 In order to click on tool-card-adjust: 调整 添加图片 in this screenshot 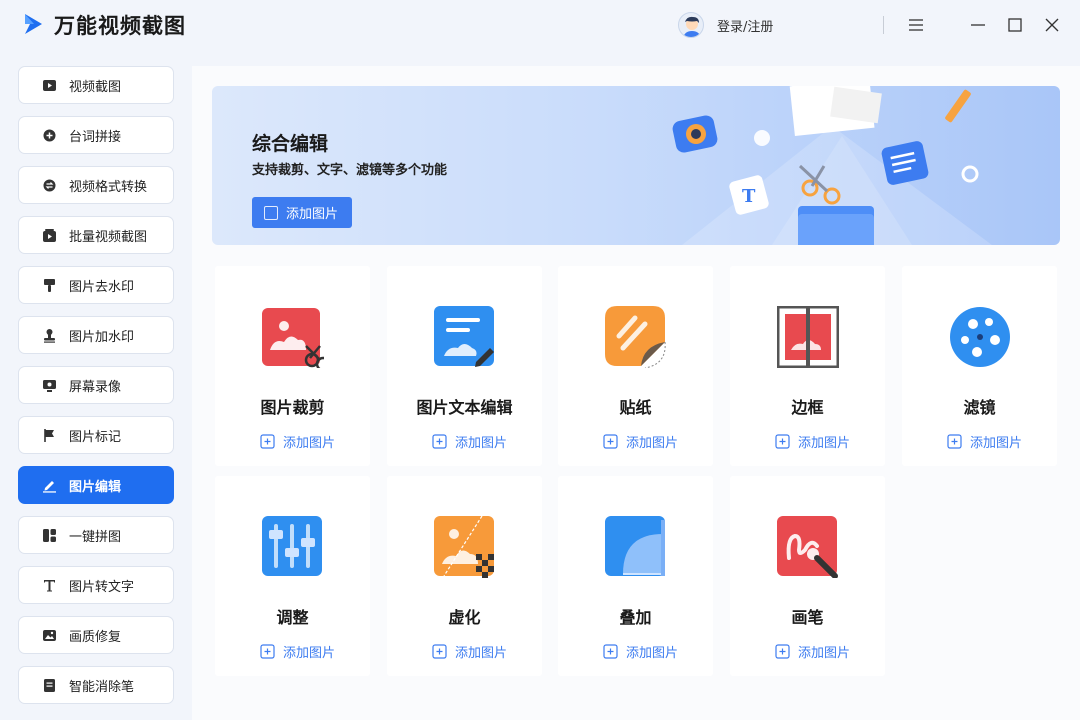, I will do `click(292, 576)`.